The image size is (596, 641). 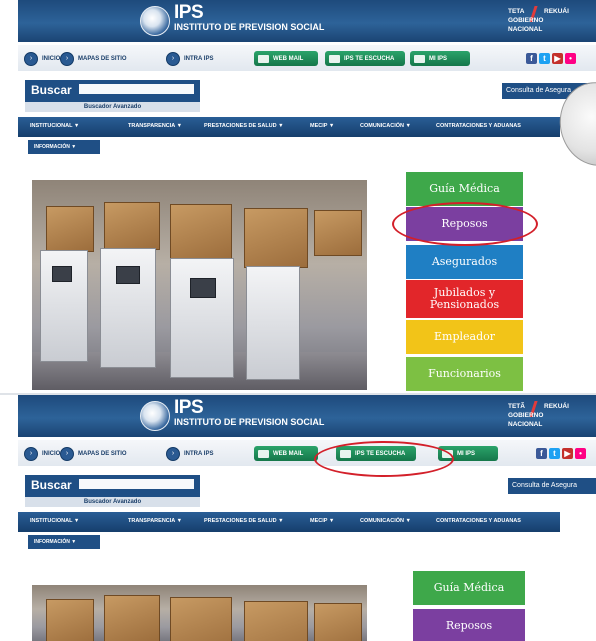 I want to click on ips-te-escucha-button: IPS TE ESCUCHA, so click(x=365, y=58).